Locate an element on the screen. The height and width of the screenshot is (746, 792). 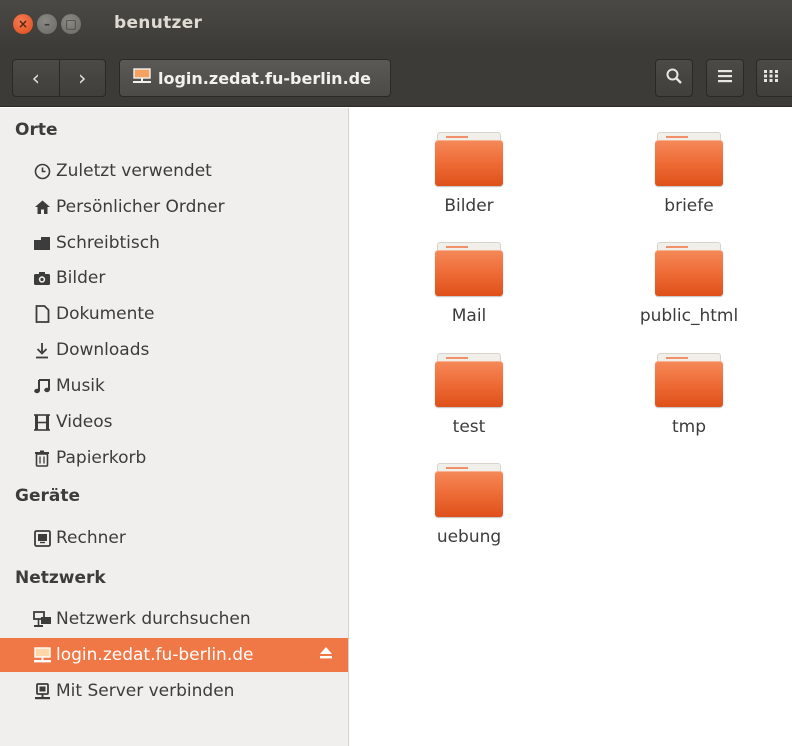
forward-icon: › is located at coordinates (82, 78).